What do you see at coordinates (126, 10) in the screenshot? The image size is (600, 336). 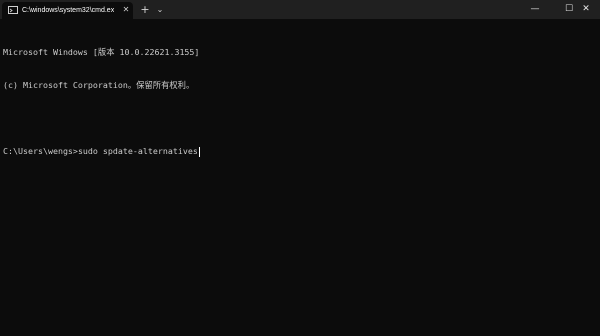 I see `close-icon: ✕` at bounding box center [126, 10].